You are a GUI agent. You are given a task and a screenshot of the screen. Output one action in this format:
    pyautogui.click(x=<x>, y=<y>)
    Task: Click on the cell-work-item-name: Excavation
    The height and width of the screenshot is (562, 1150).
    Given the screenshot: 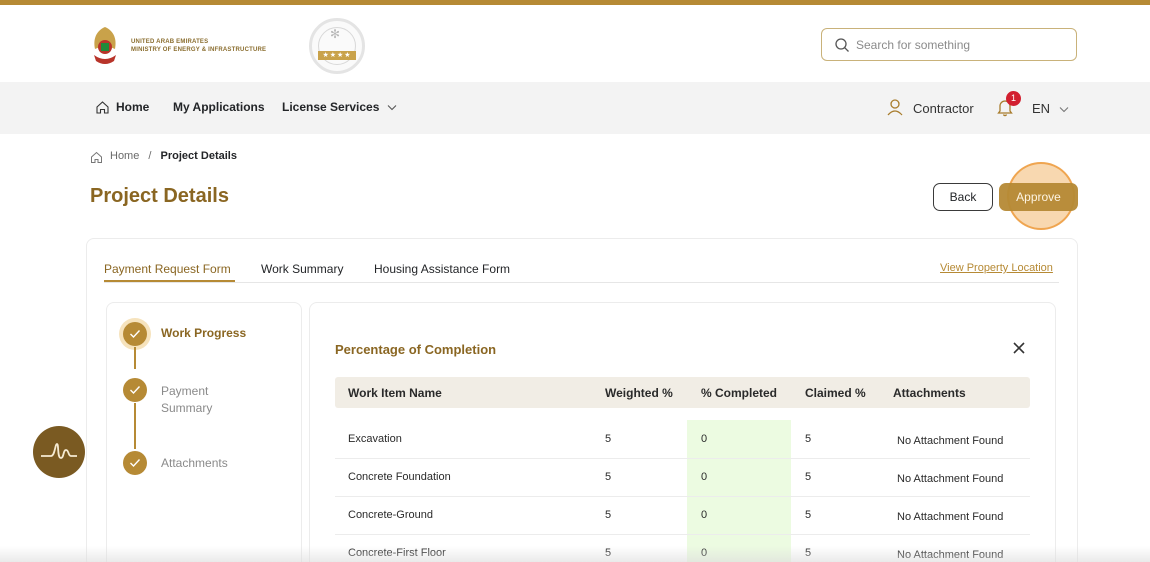 What is the action you would take?
    pyautogui.click(x=375, y=439)
    